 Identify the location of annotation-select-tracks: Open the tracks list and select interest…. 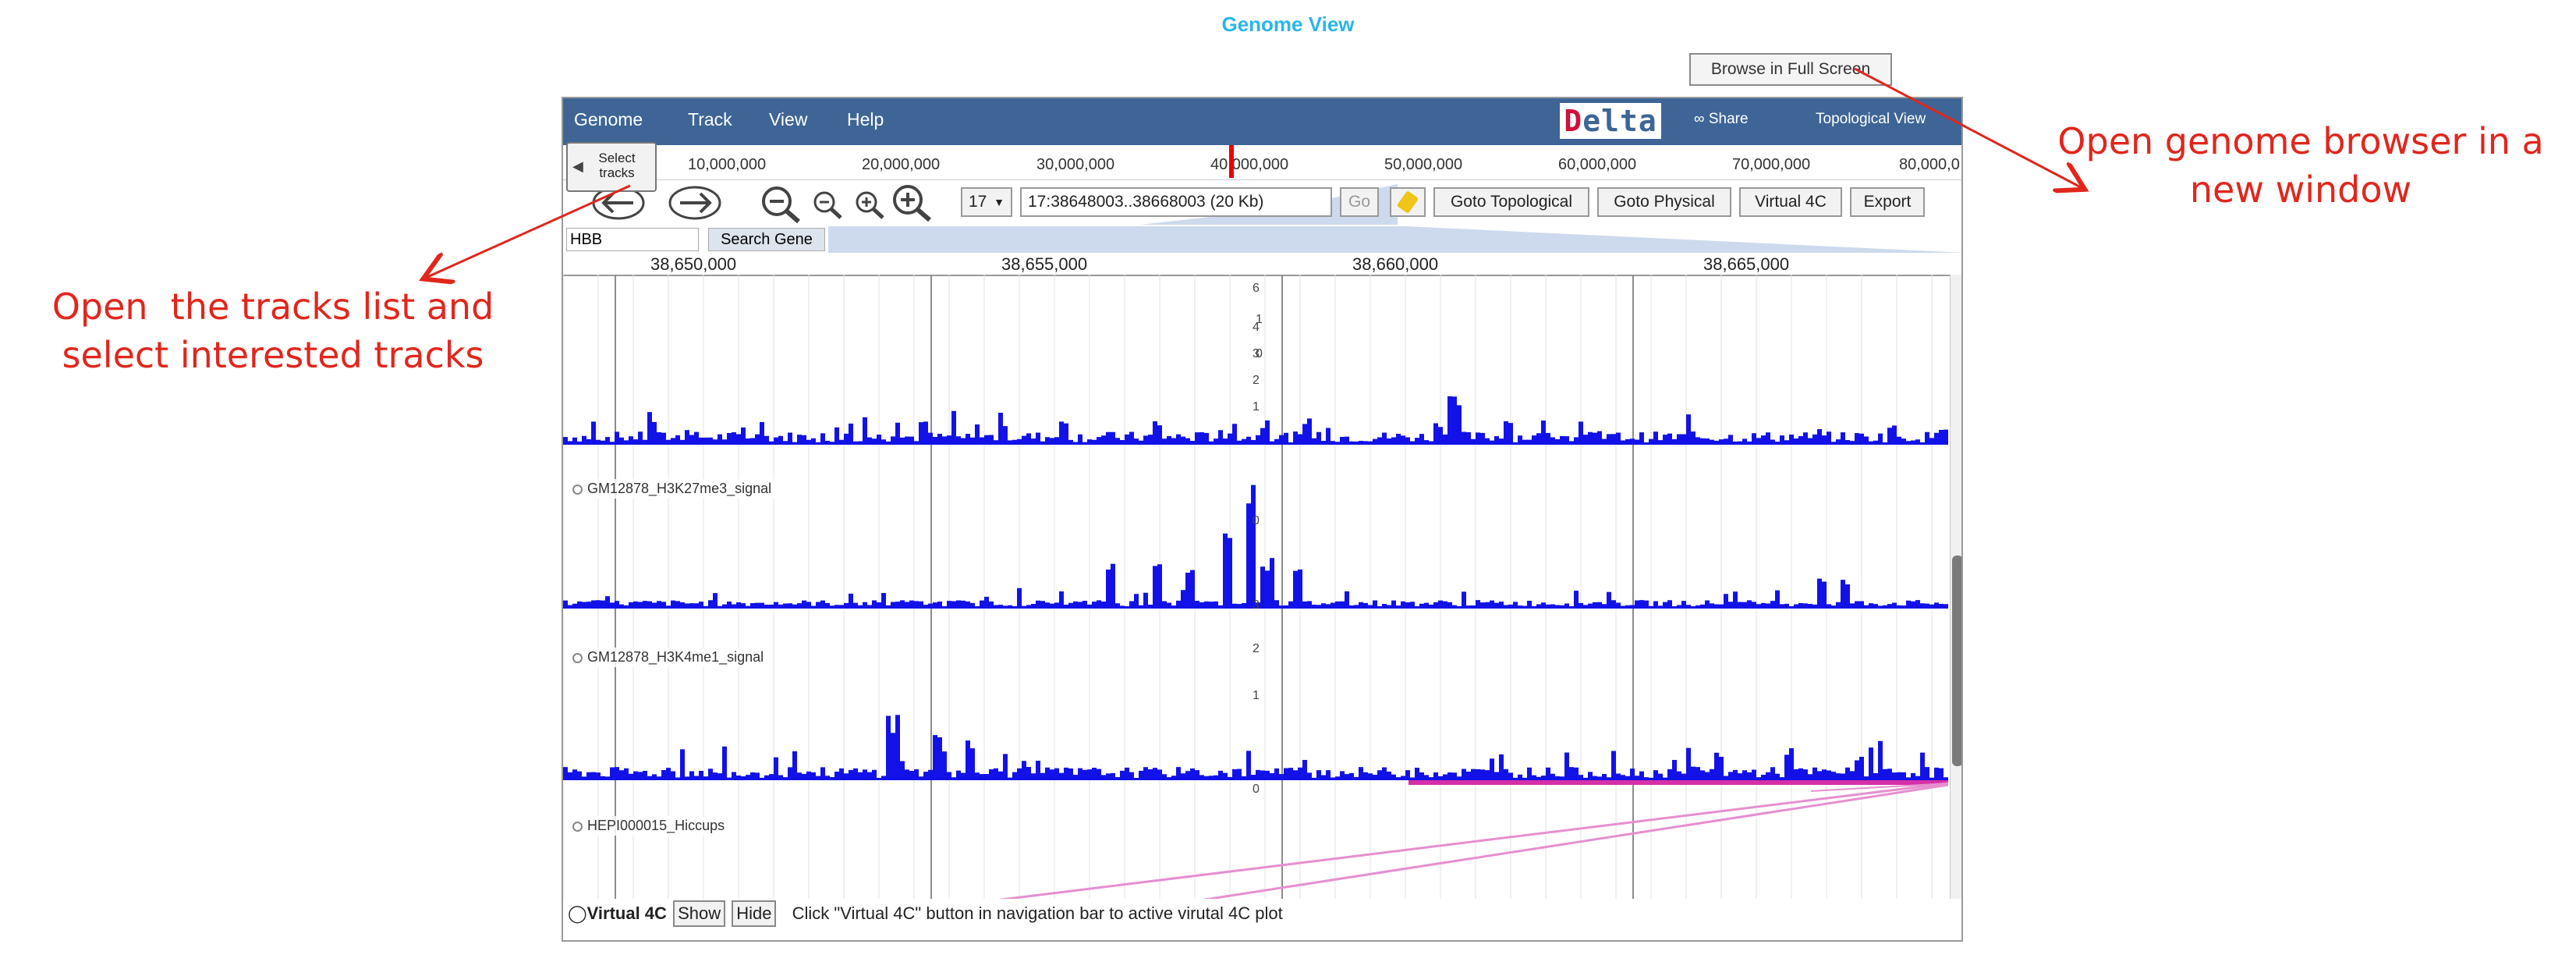
(272, 331).